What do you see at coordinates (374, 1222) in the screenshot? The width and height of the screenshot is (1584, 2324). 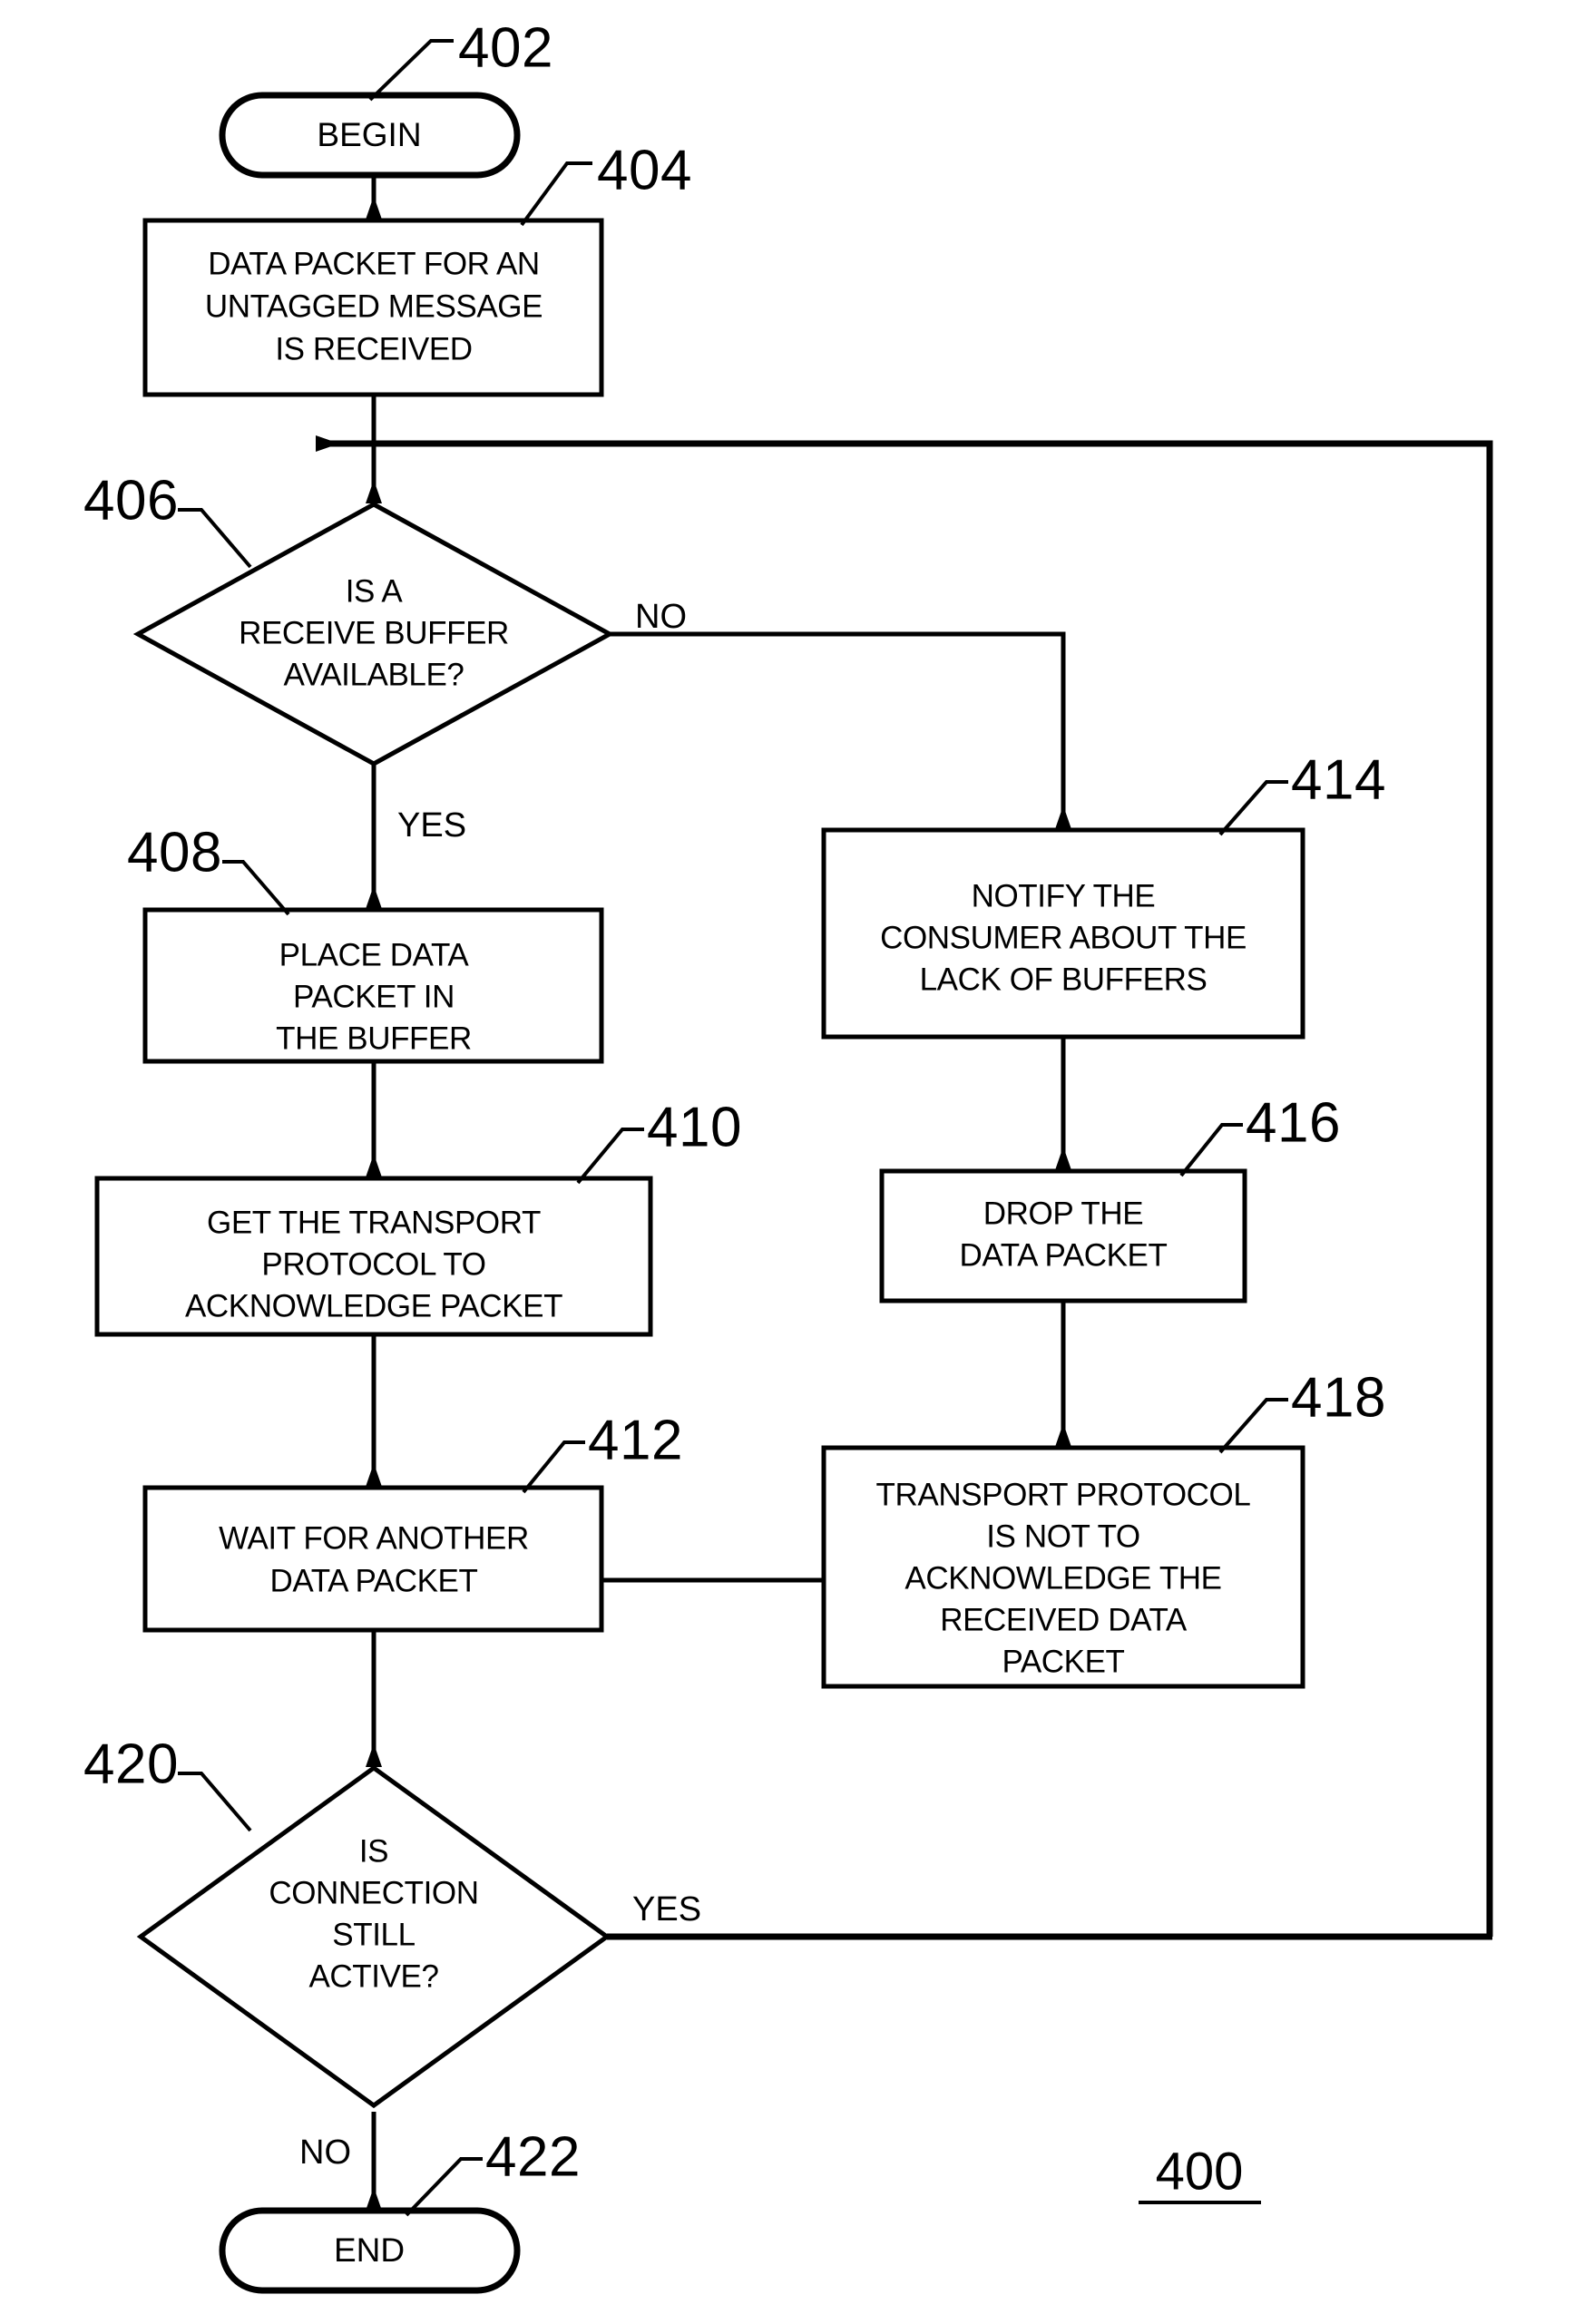 I see `node-410-line-1: GET THE TRANSPORT` at bounding box center [374, 1222].